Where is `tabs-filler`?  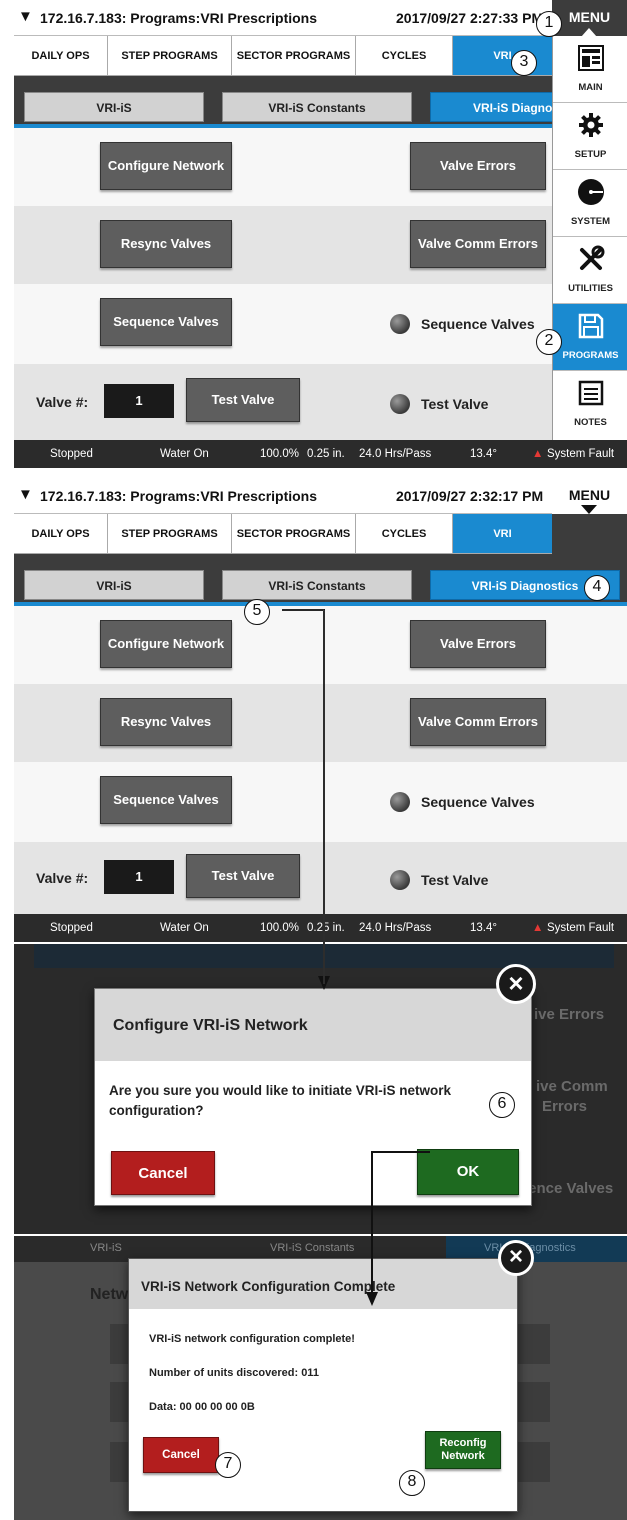
tabs-filler is located at coordinates (589, 534).